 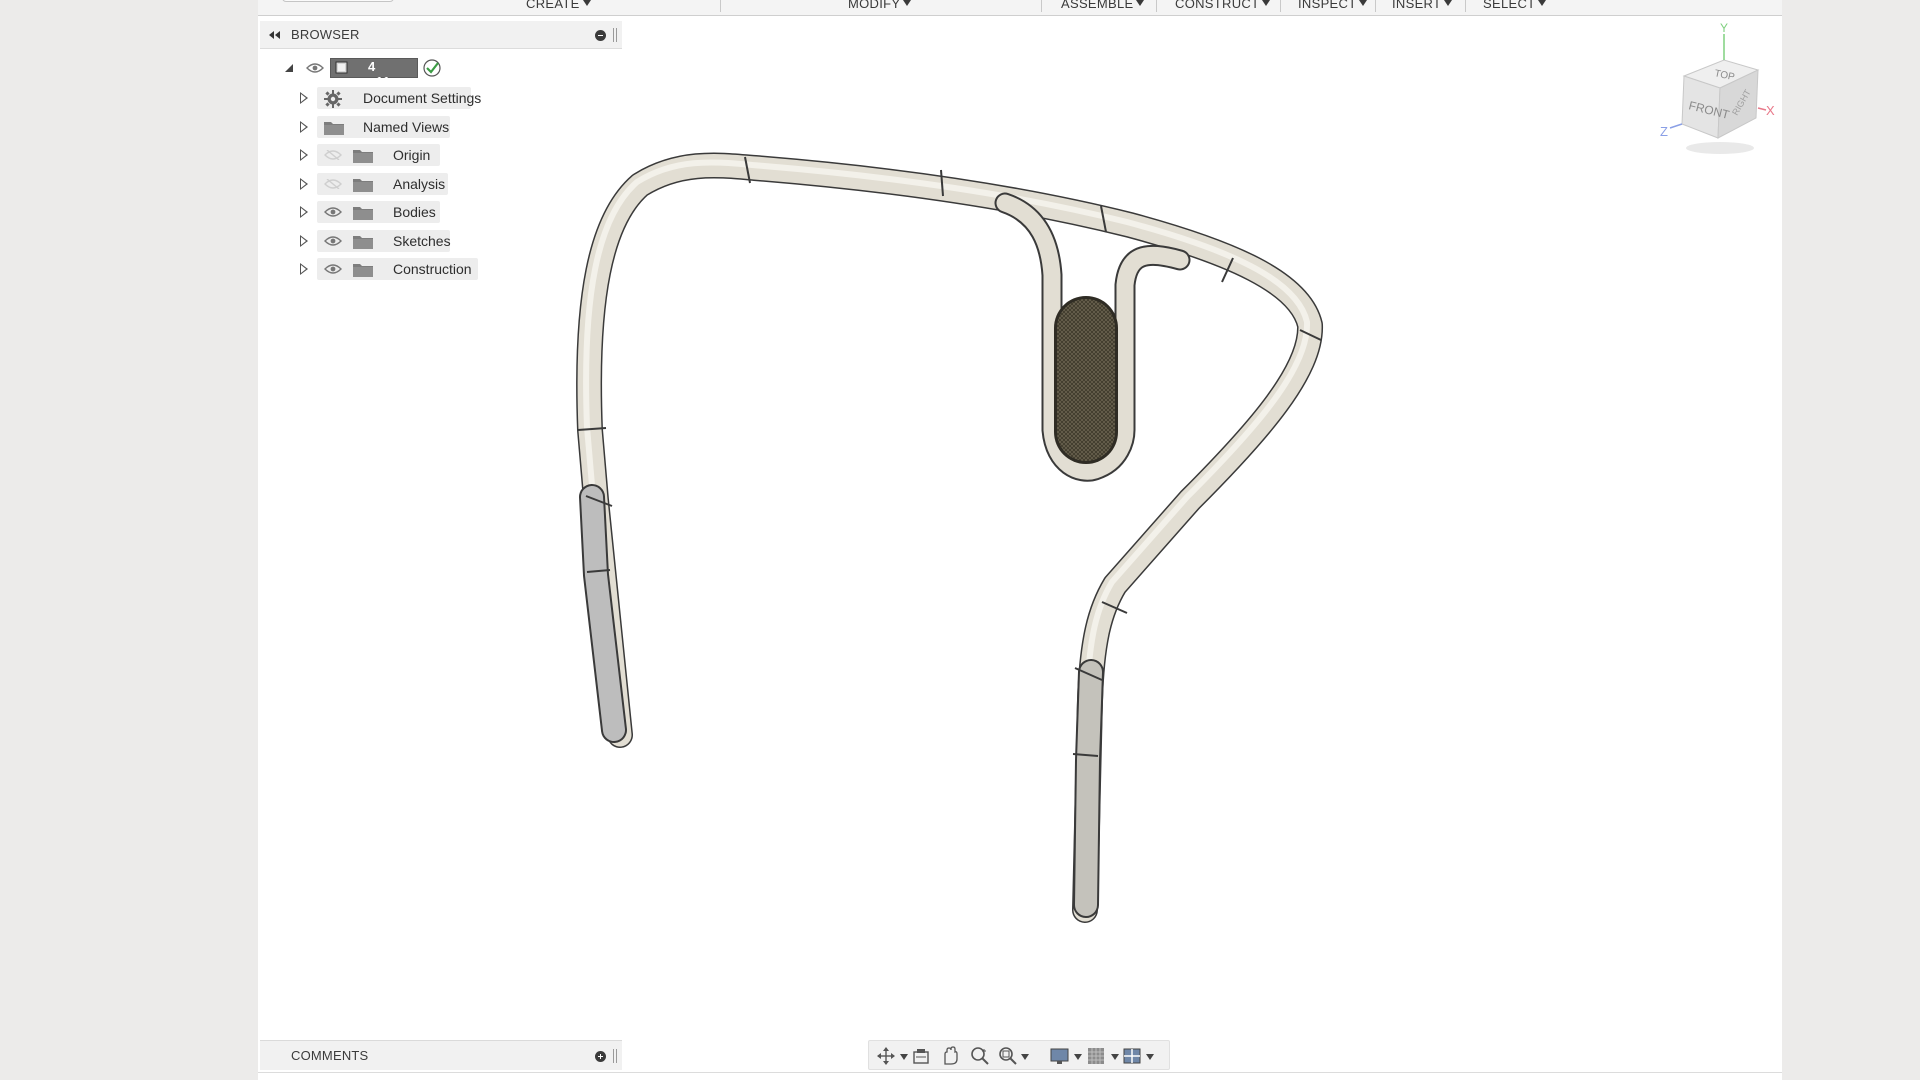 What do you see at coordinates (1020, 1076) in the screenshot?
I see `bottom-border` at bounding box center [1020, 1076].